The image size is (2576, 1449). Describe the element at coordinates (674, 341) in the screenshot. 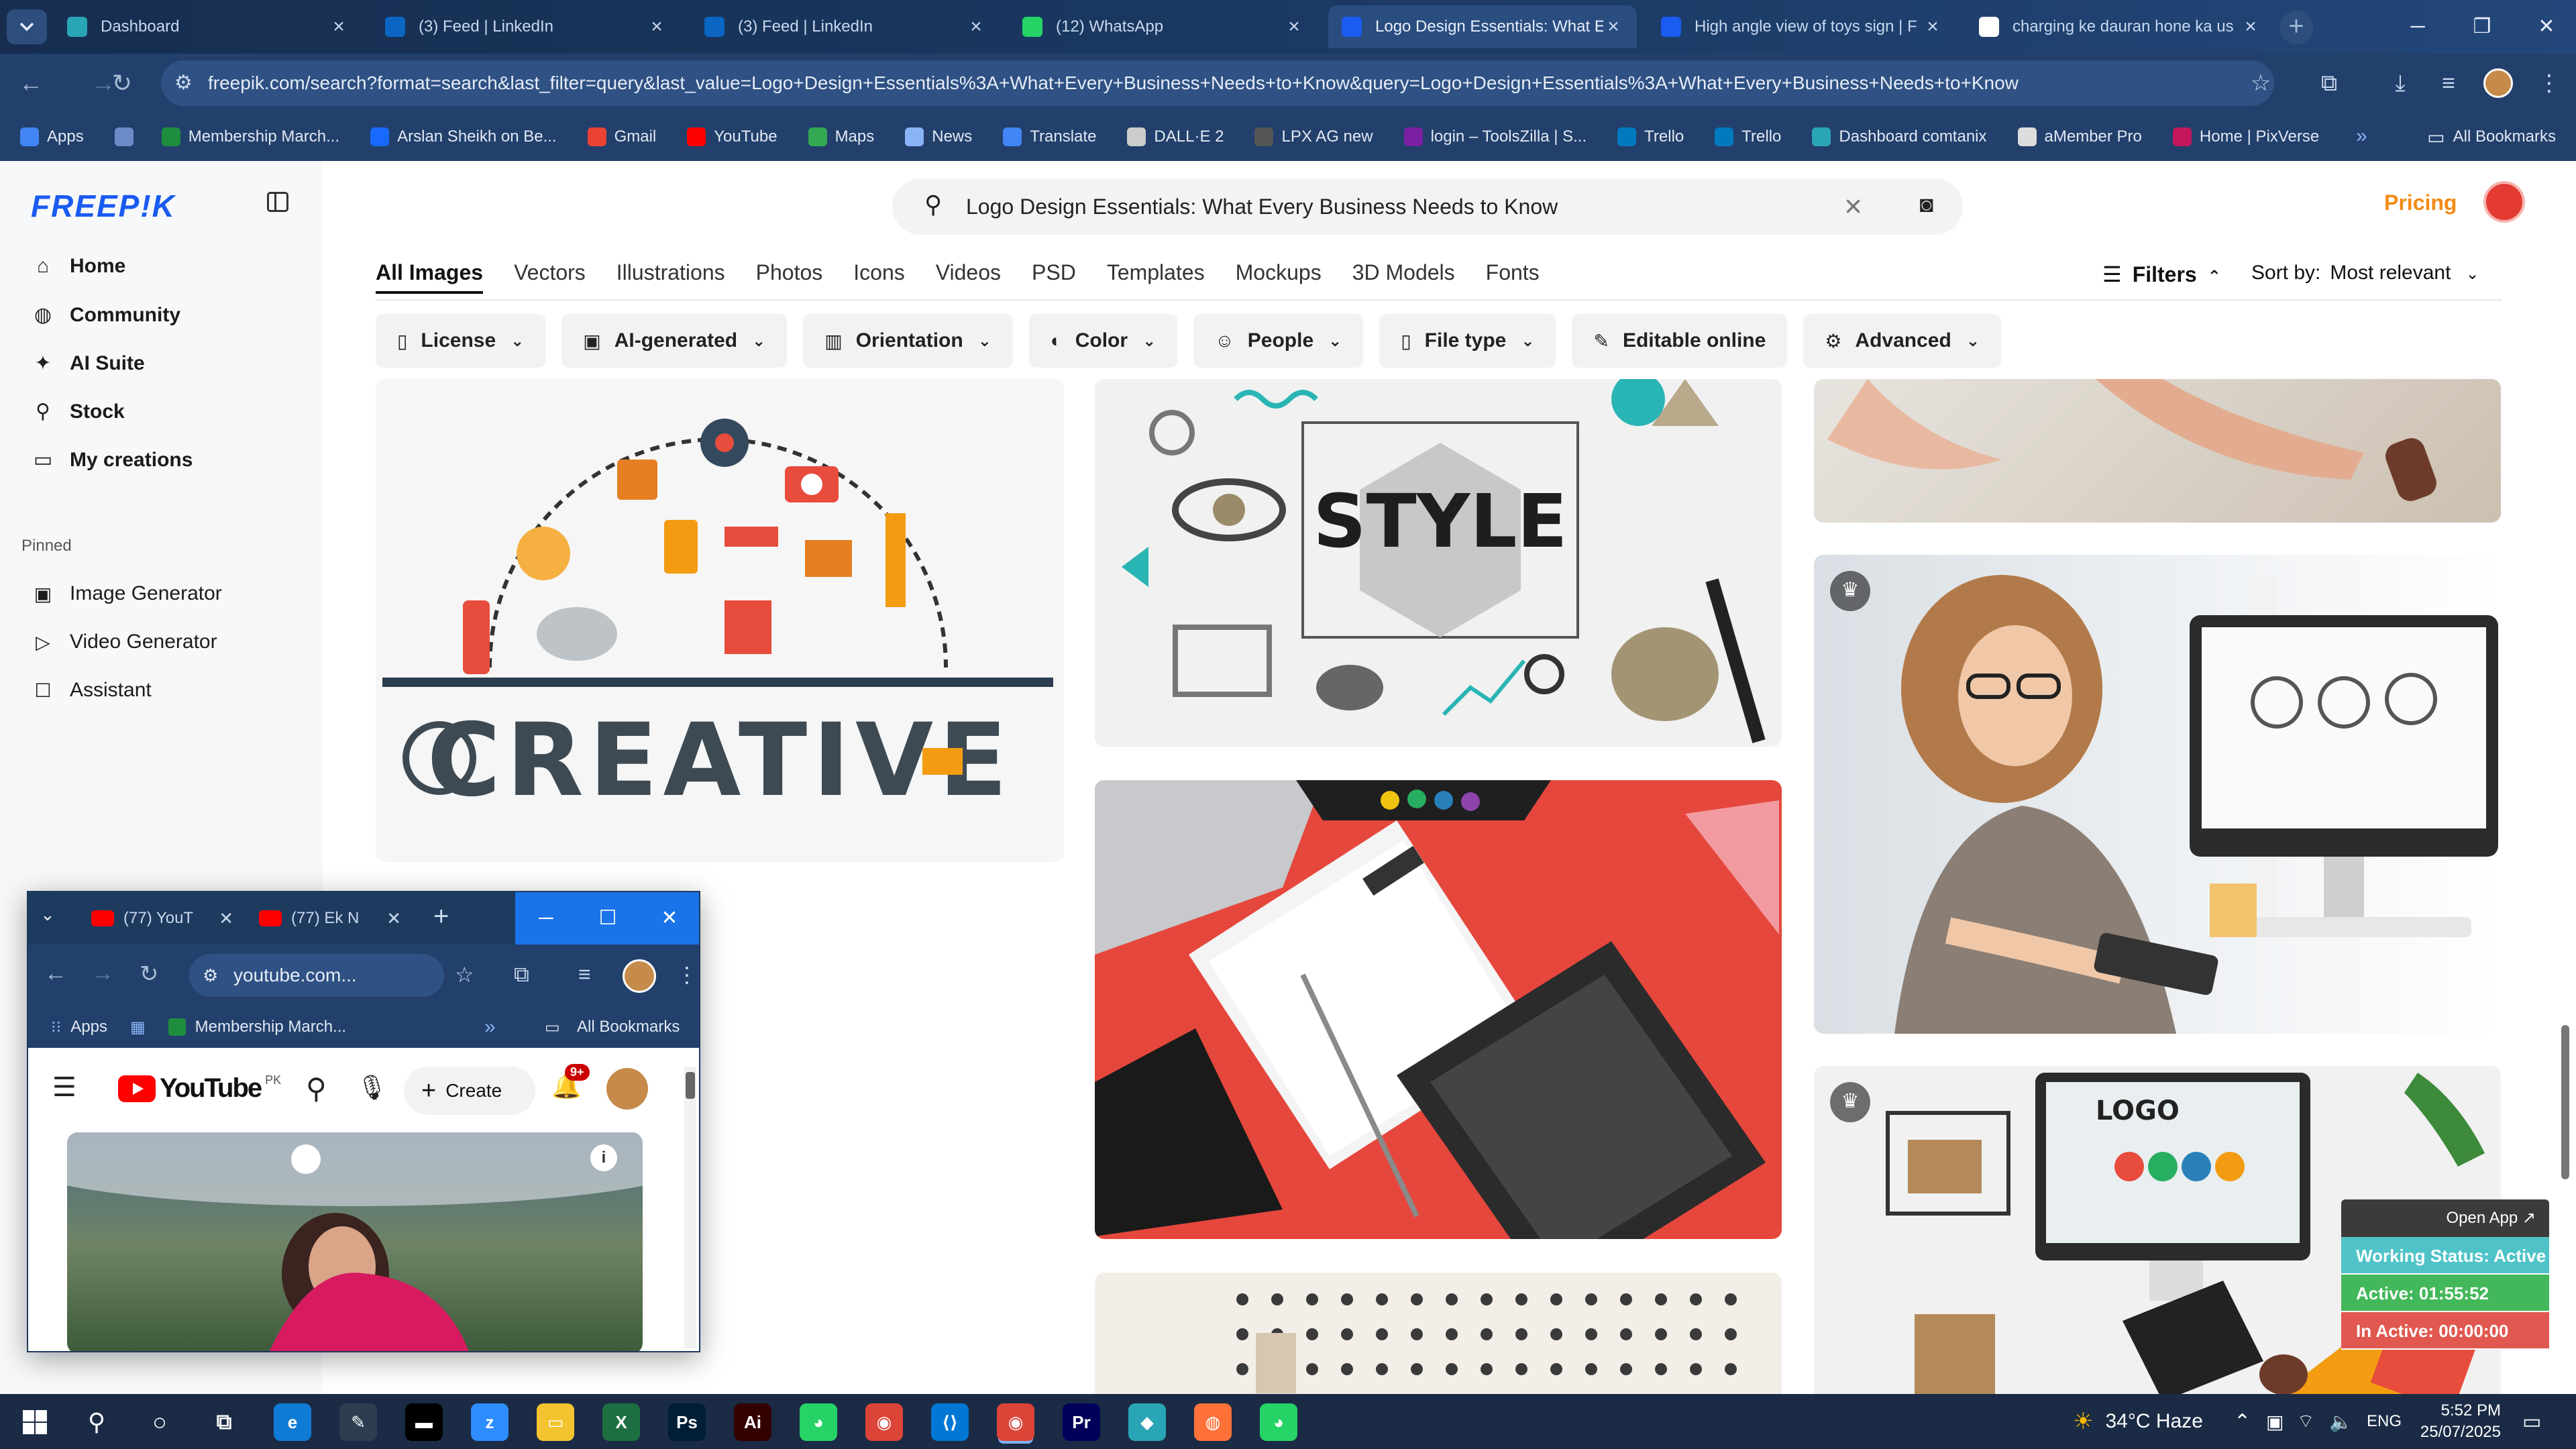

I see `filter-chip-ai-generated: ▣ AI-generated ⌄` at that location.